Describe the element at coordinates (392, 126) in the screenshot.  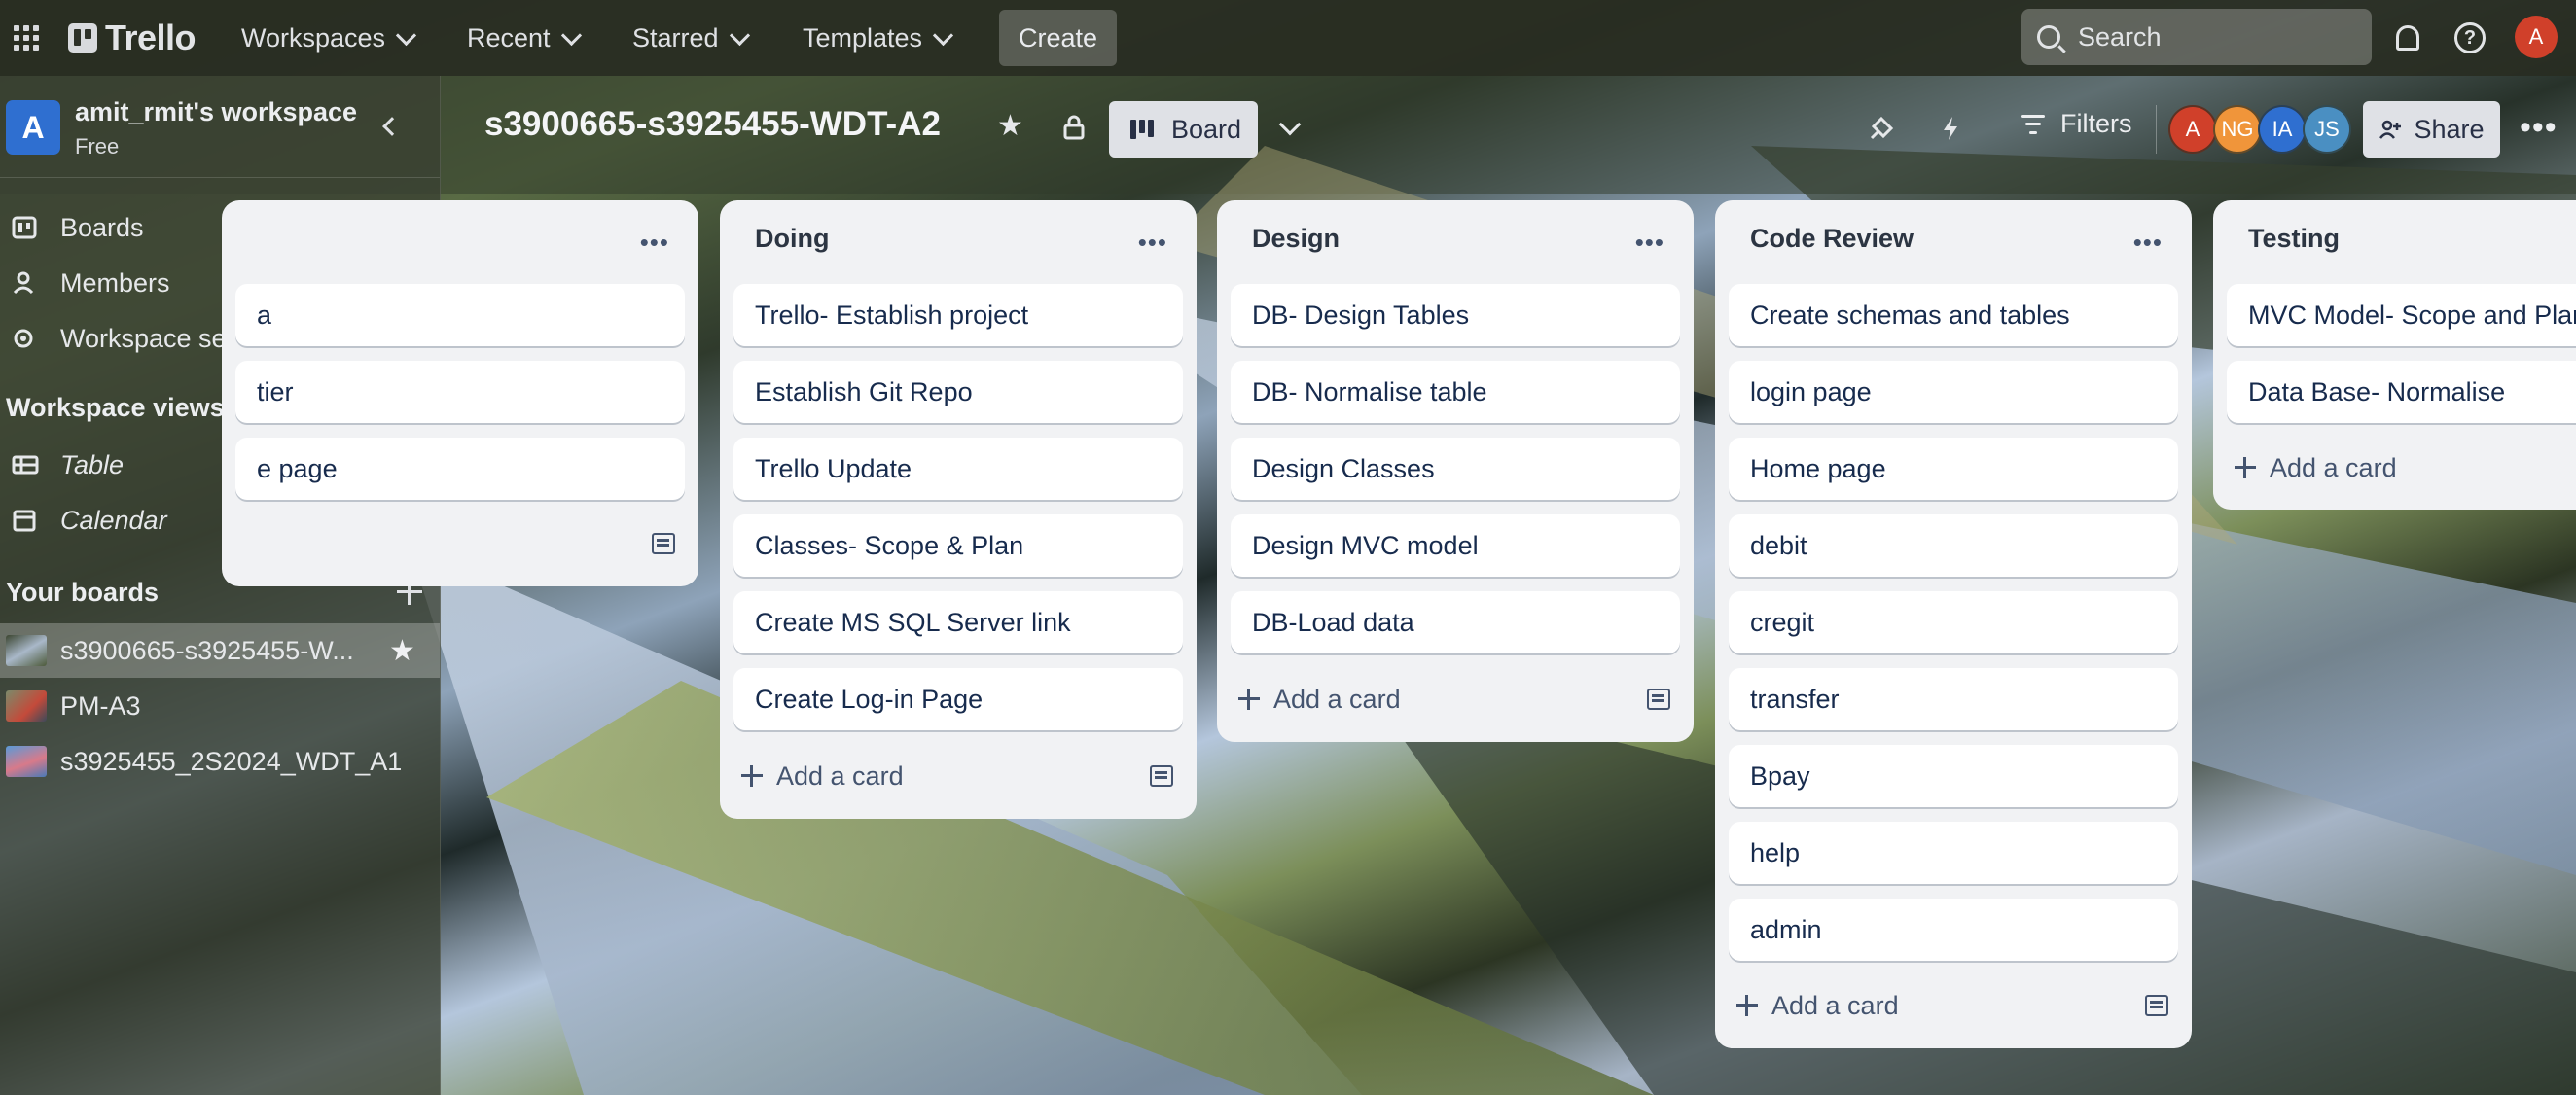
I see `collapse-sidebar-icon` at that location.